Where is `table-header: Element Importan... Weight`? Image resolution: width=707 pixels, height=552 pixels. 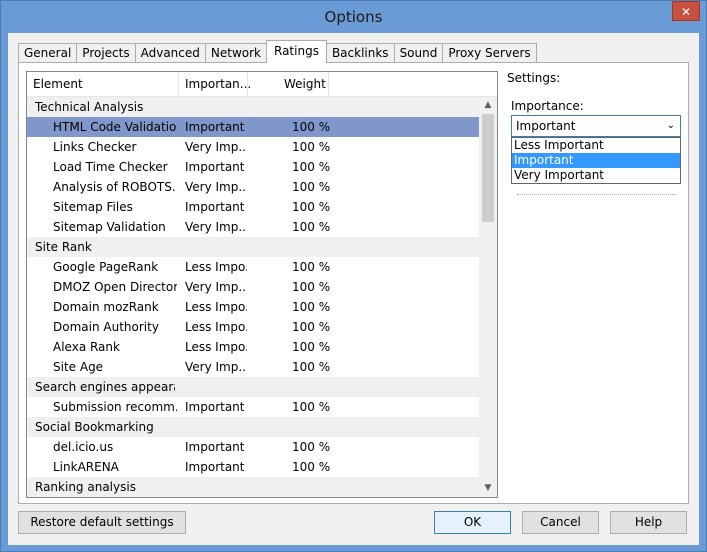 table-header: Element Importan... Weight is located at coordinates (262, 84).